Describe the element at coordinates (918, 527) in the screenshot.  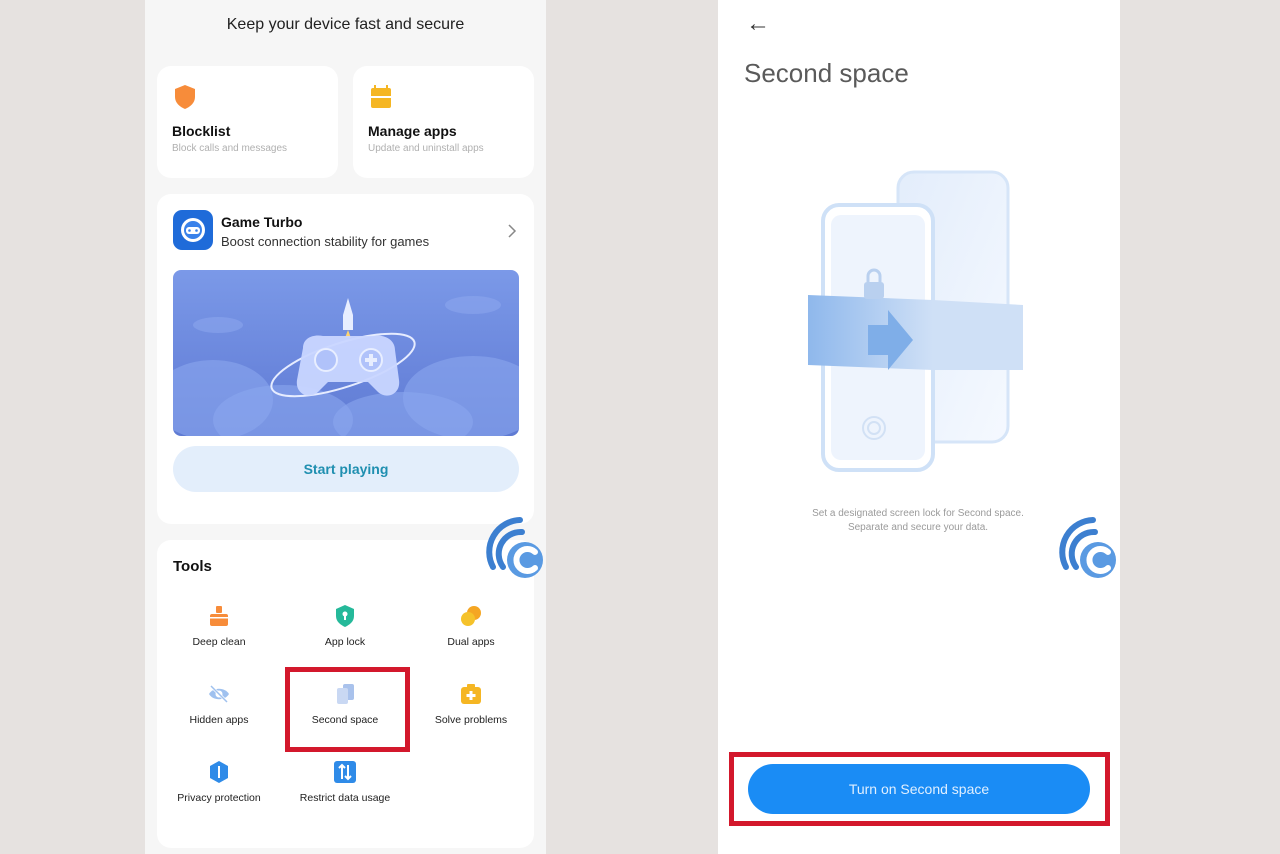
I see `description-line-2: Separate and secure your data.` at that location.